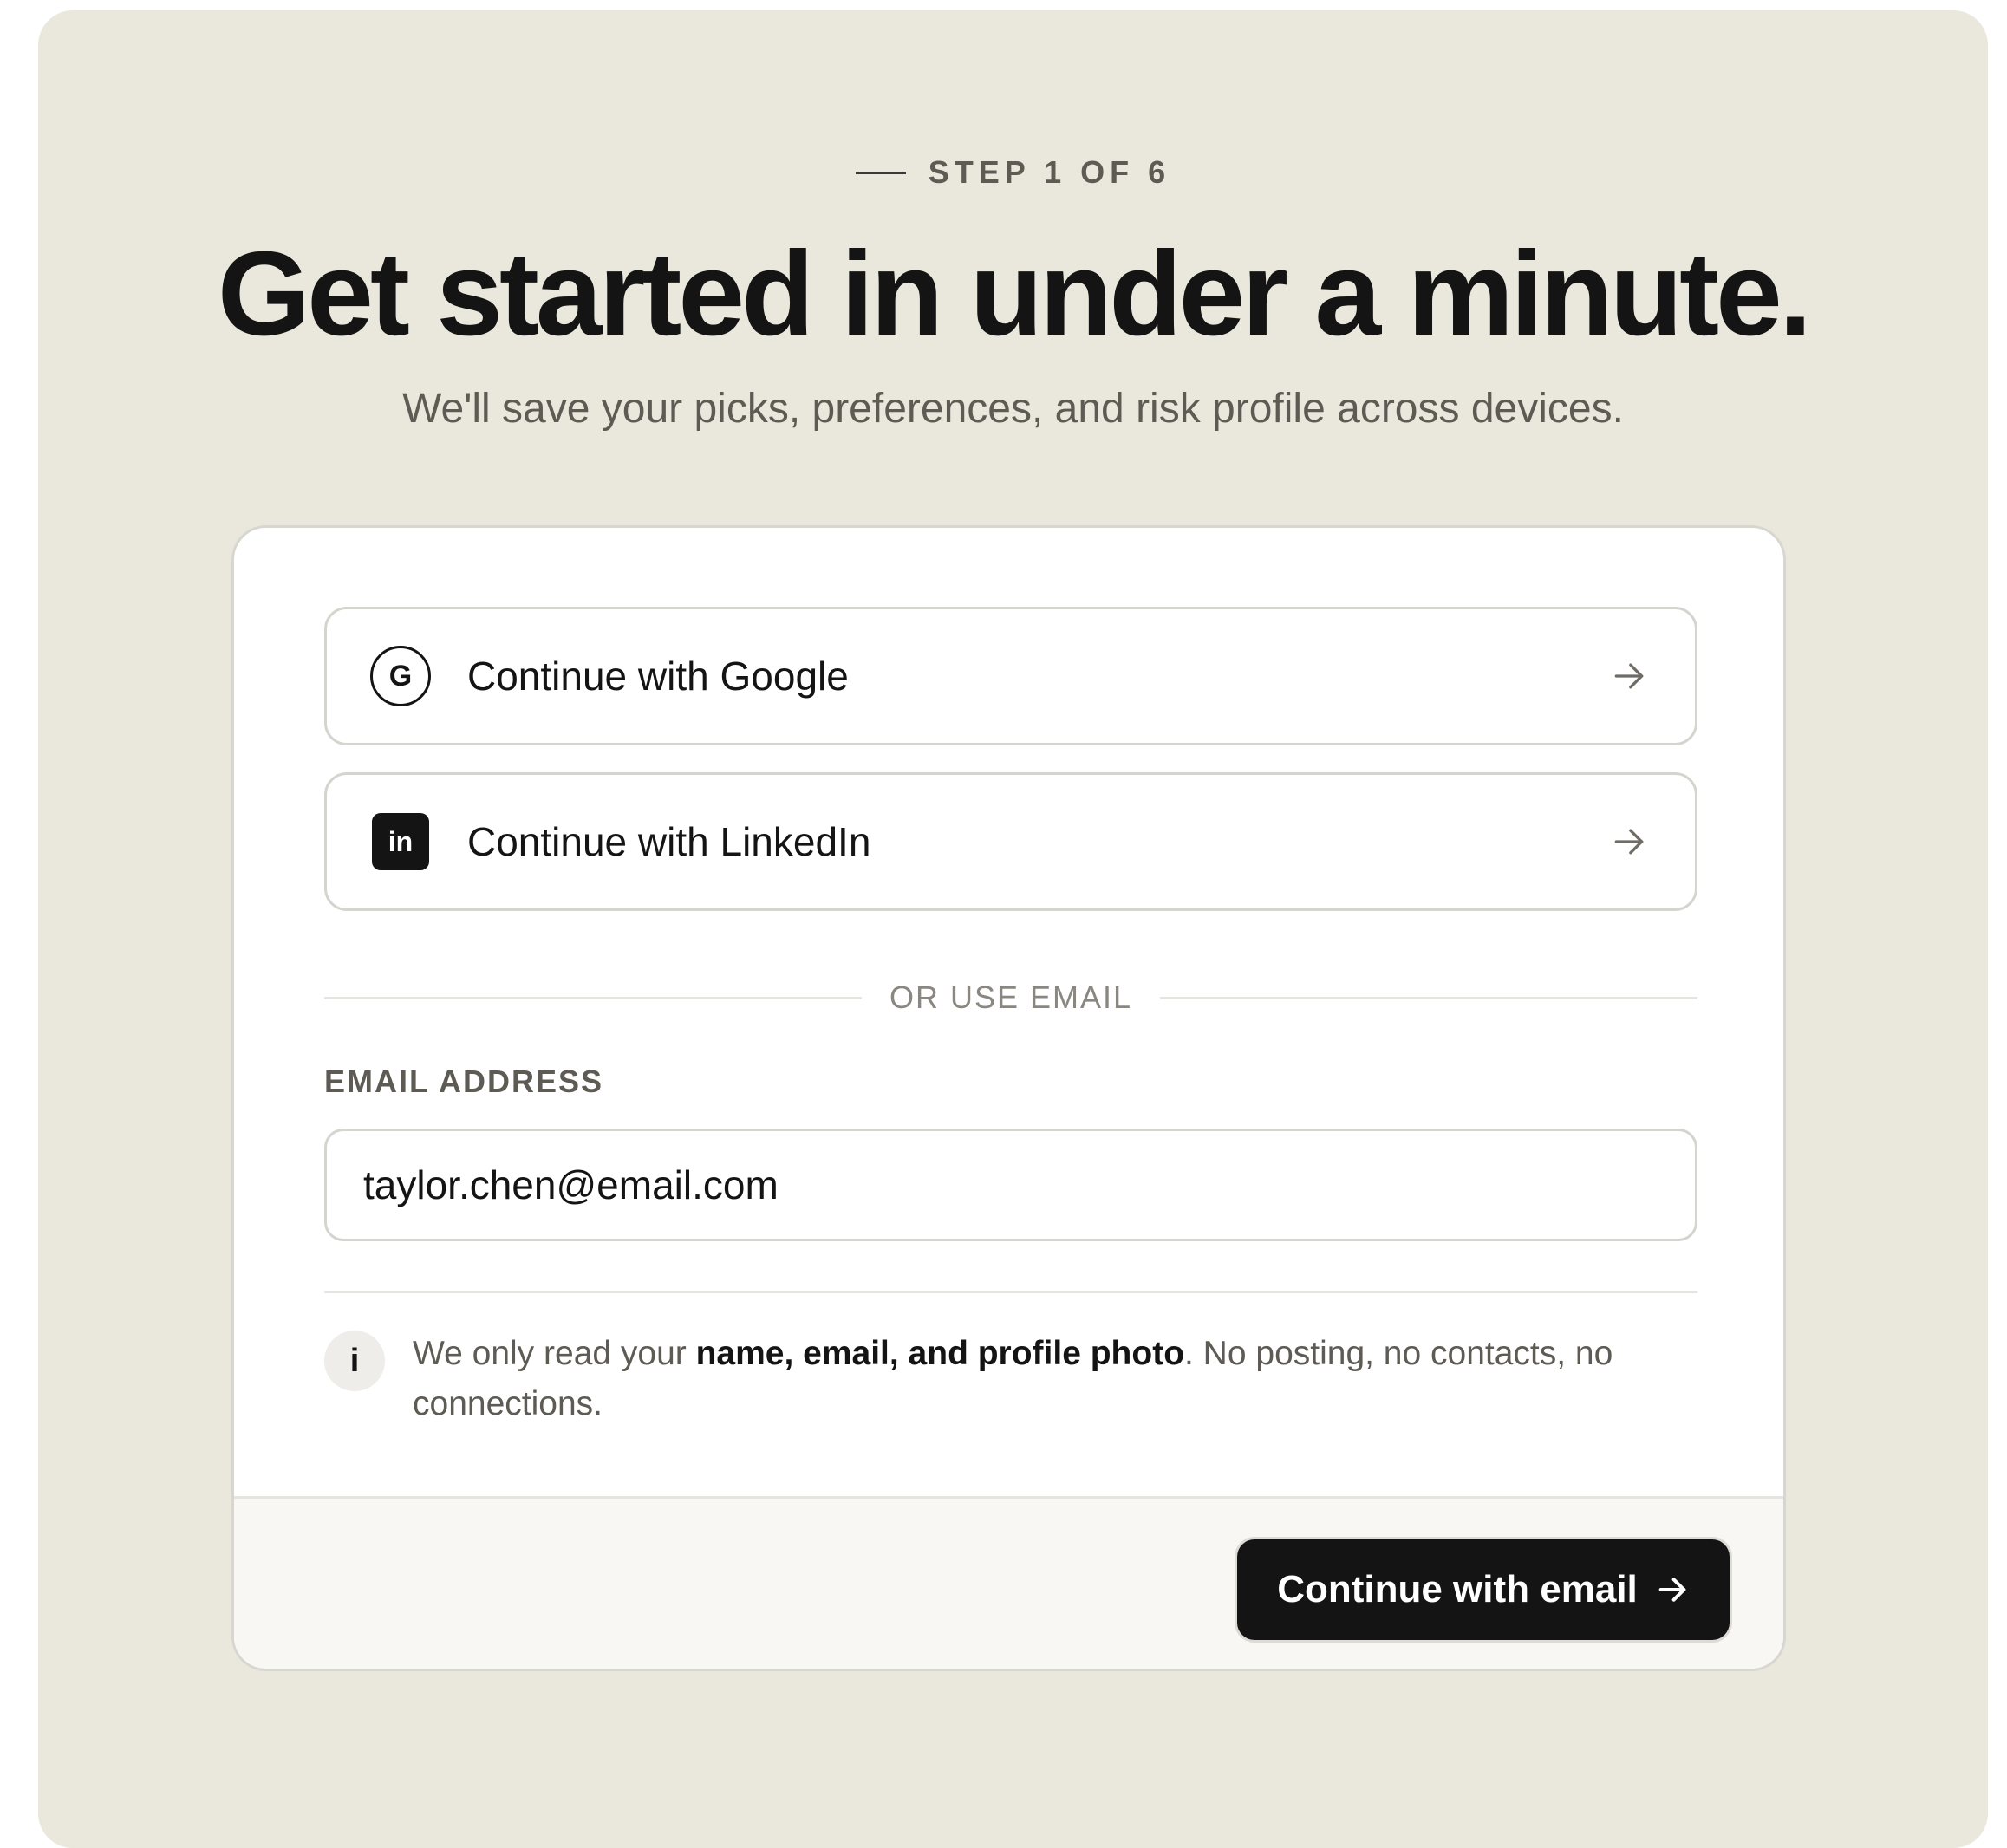 This screenshot has height=1848, width=2007. Describe the element at coordinates (464, 1081) in the screenshot. I see `email-field-label: EMAIL ADDRESS` at that location.